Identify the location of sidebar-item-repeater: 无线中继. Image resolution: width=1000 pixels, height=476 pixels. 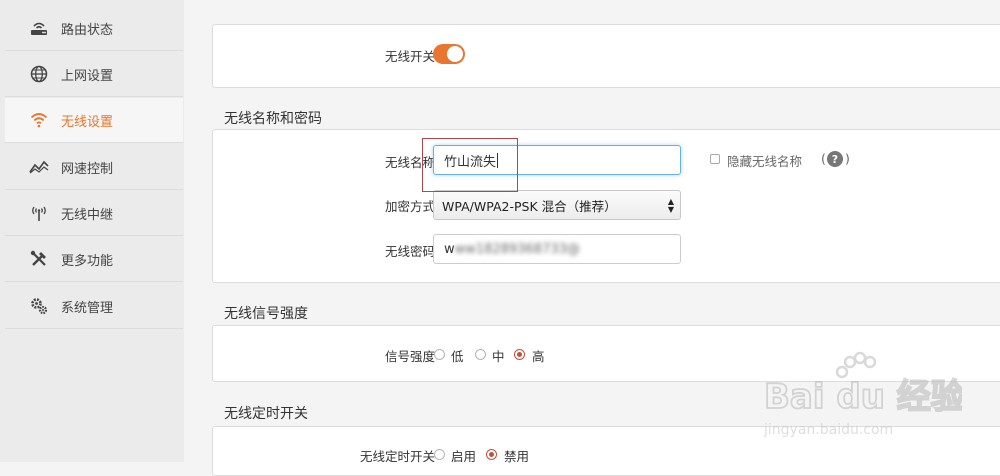
(94, 213).